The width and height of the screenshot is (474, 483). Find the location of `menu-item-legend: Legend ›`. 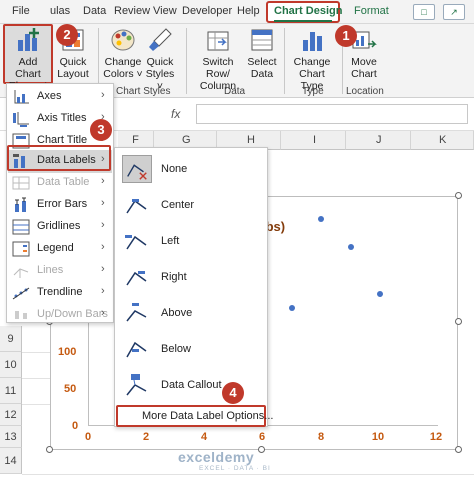

menu-item-legend: Legend › is located at coordinates (60, 249).